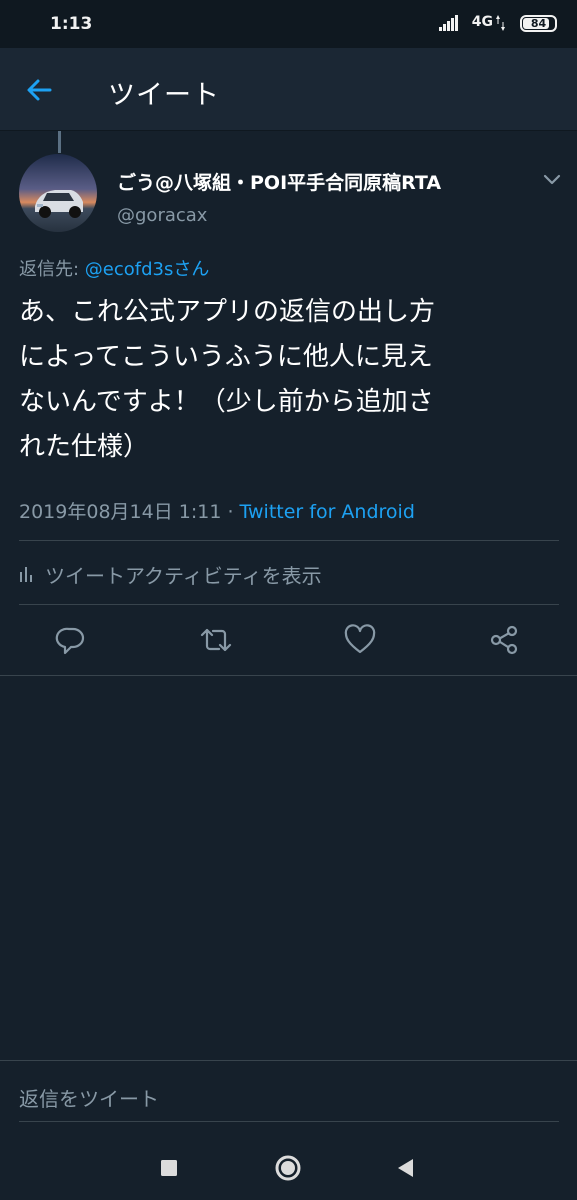 This screenshot has height=1200, width=577. I want to click on retweet-button, so click(216, 640).